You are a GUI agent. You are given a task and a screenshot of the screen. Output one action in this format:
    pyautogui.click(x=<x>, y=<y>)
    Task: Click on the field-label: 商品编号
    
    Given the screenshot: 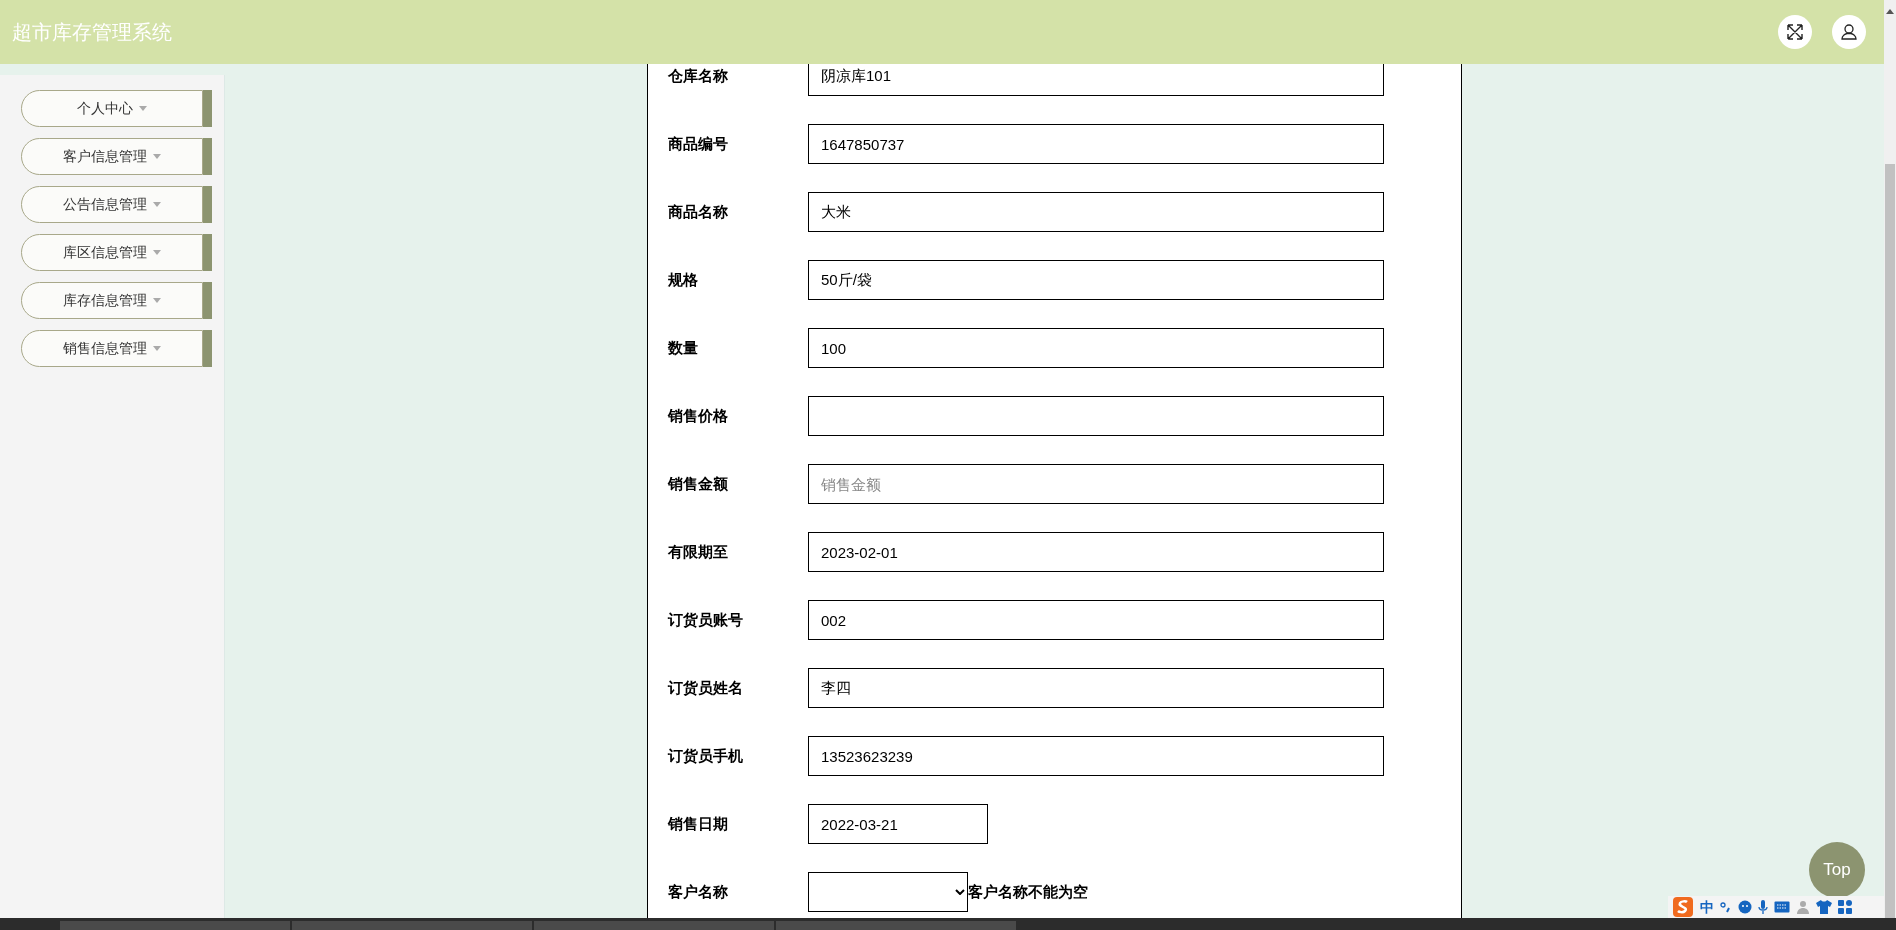 What is the action you would take?
    pyautogui.click(x=698, y=143)
    